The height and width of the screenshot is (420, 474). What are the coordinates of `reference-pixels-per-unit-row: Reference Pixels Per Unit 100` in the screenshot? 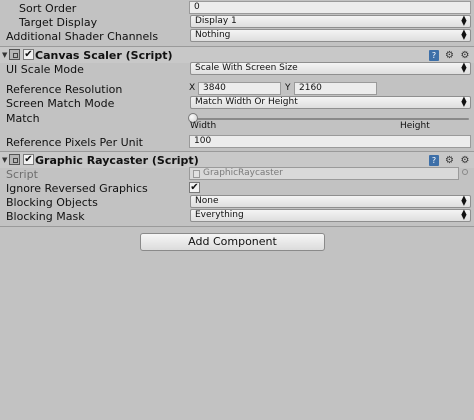 It's located at (237, 142).